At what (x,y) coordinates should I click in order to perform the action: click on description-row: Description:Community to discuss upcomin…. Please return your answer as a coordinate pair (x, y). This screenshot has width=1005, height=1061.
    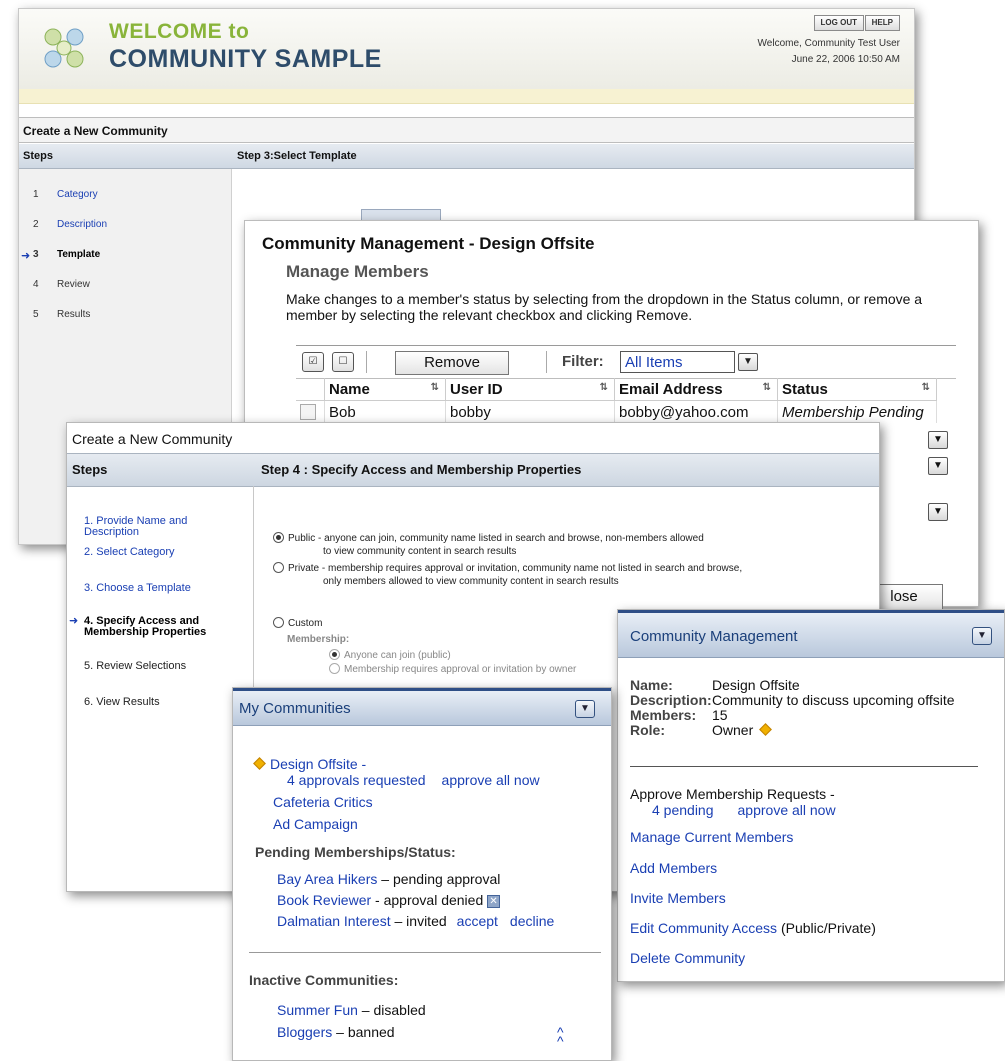
    Looking at the image, I should click on (792, 700).